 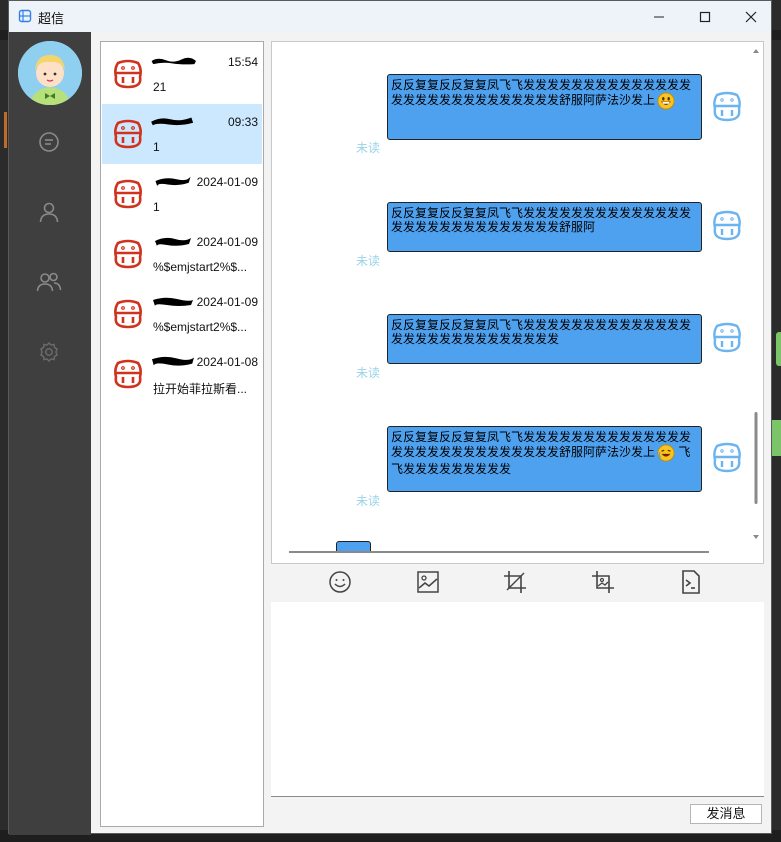 I want to click on emoji-button, so click(x=340, y=582).